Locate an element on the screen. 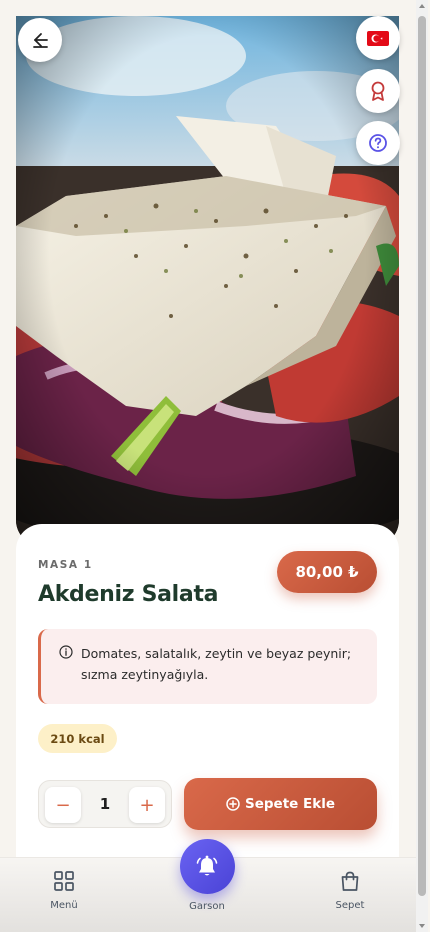 The height and width of the screenshot is (932, 430). scroll-thumb is located at coordinates (422, 456).